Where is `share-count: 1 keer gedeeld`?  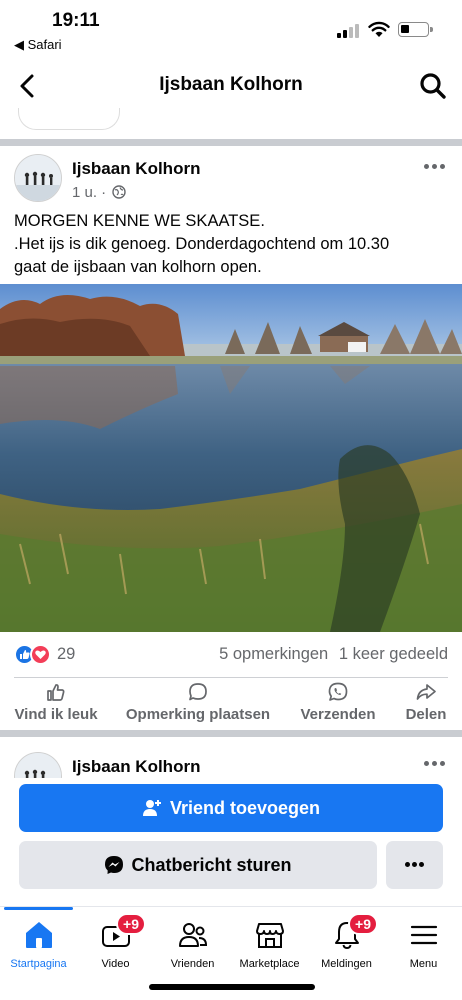
share-count: 1 keer gedeeld is located at coordinates (393, 654).